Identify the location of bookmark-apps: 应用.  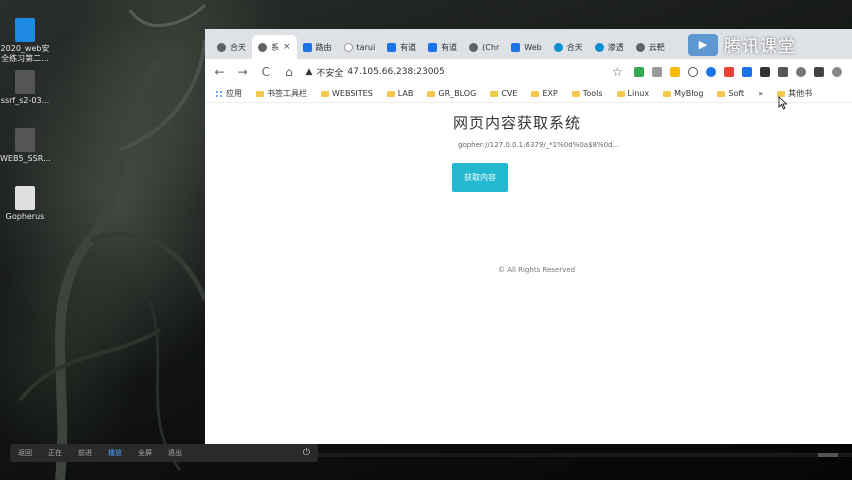
(228, 93).